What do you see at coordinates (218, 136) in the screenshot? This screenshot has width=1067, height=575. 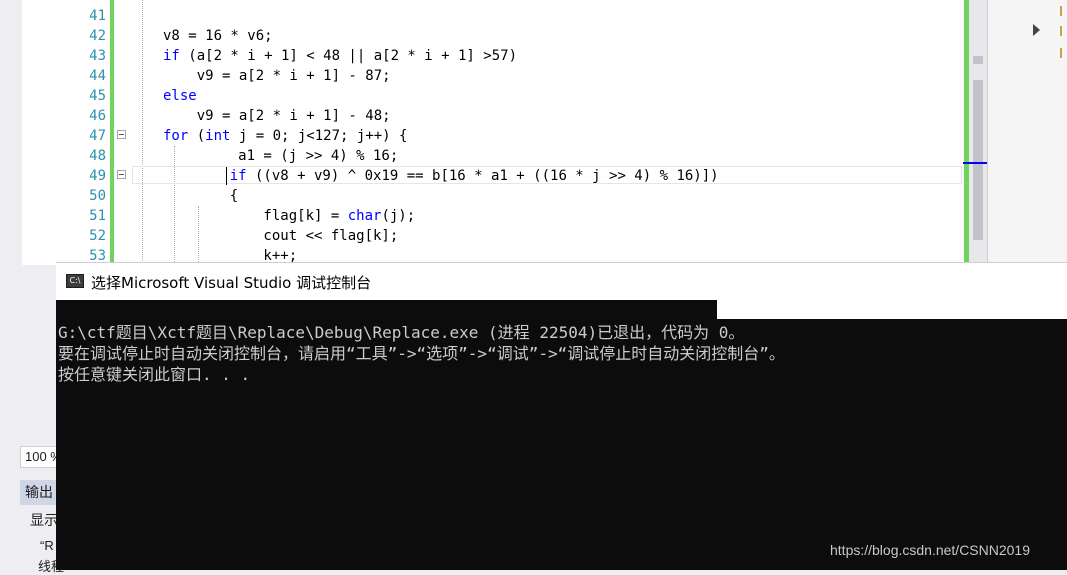 I see `keyword-token: int` at bounding box center [218, 136].